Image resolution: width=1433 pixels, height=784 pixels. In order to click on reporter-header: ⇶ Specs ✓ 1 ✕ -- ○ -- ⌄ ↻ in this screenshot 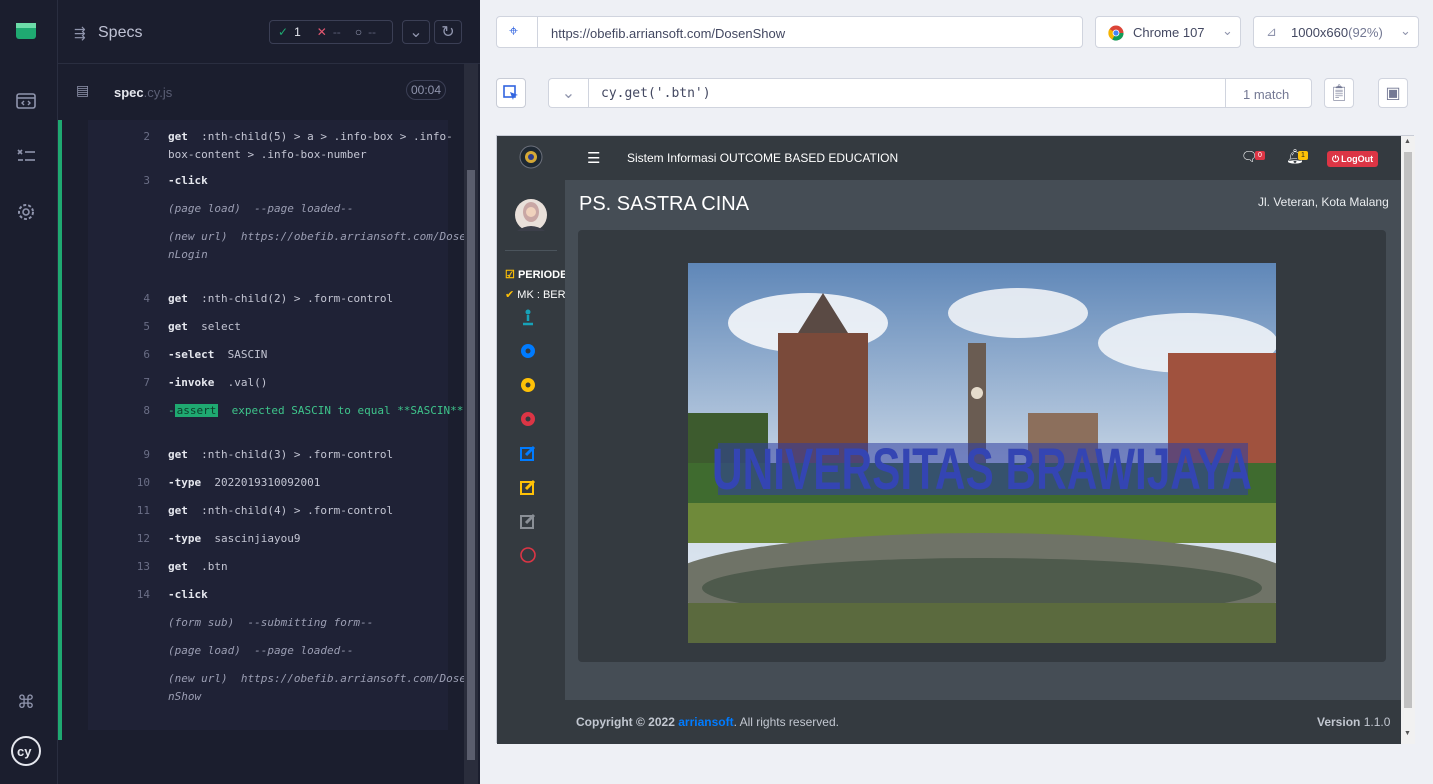, I will do `click(269, 32)`.